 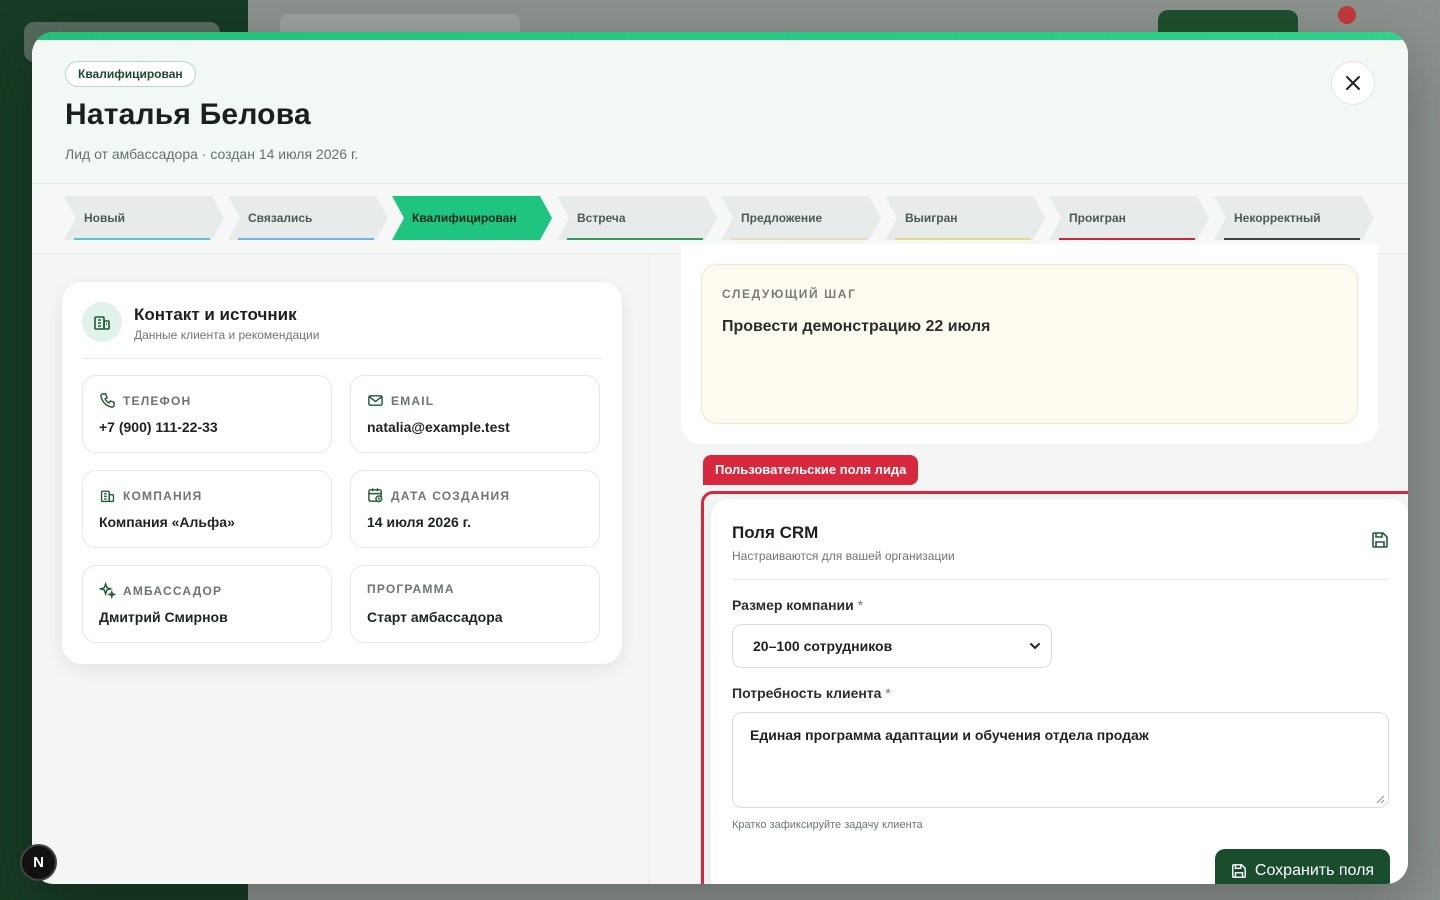 I want to click on calendar-icon, so click(x=375, y=495).